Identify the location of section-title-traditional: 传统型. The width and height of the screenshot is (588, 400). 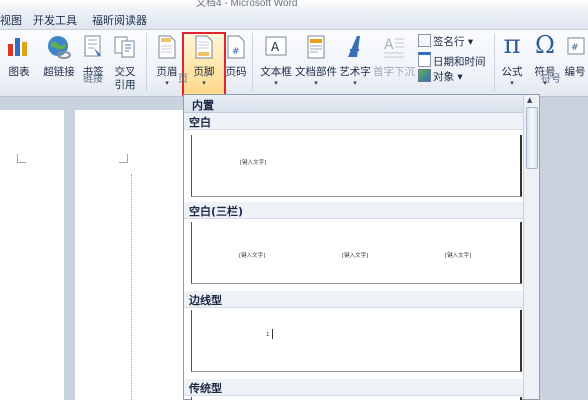
(205, 388).